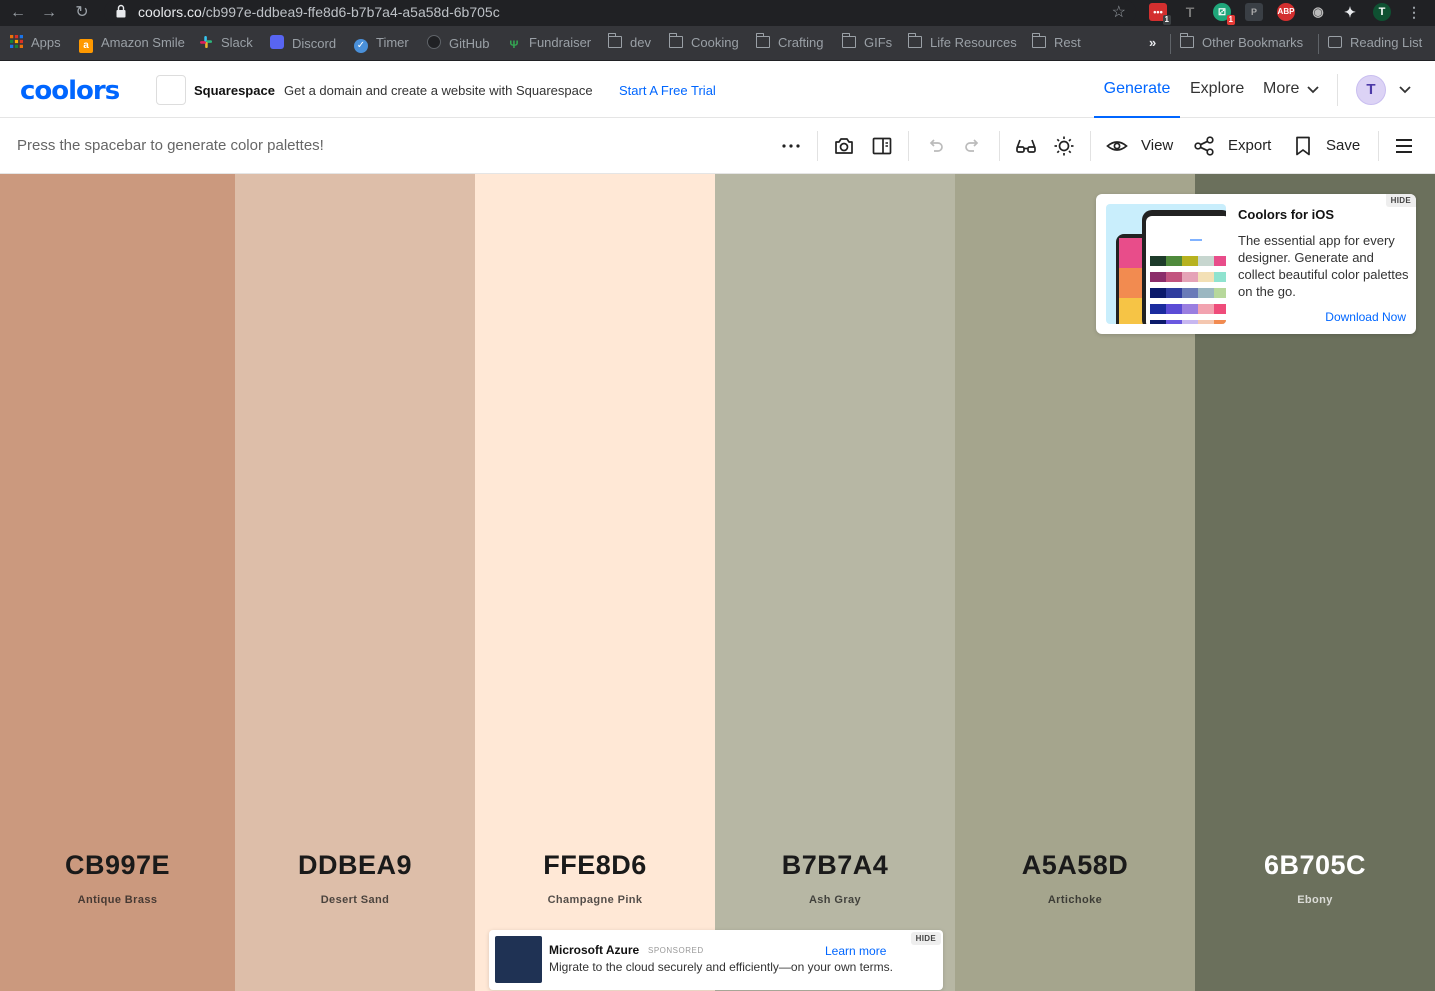 The height and width of the screenshot is (991, 1435). What do you see at coordinates (595, 582) in the screenshot?
I see `color-swatch: FFE8D6 Champagne Pink` at bounding box center [595, 582].